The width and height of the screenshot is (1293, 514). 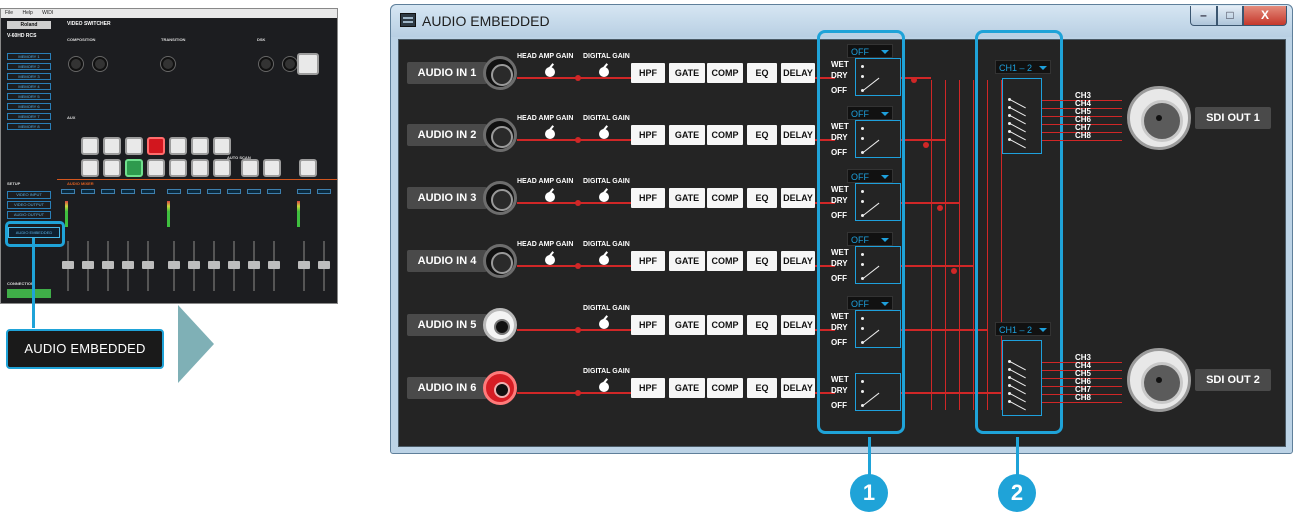 I want to click on aux-fader, so click(x=324, y=266).